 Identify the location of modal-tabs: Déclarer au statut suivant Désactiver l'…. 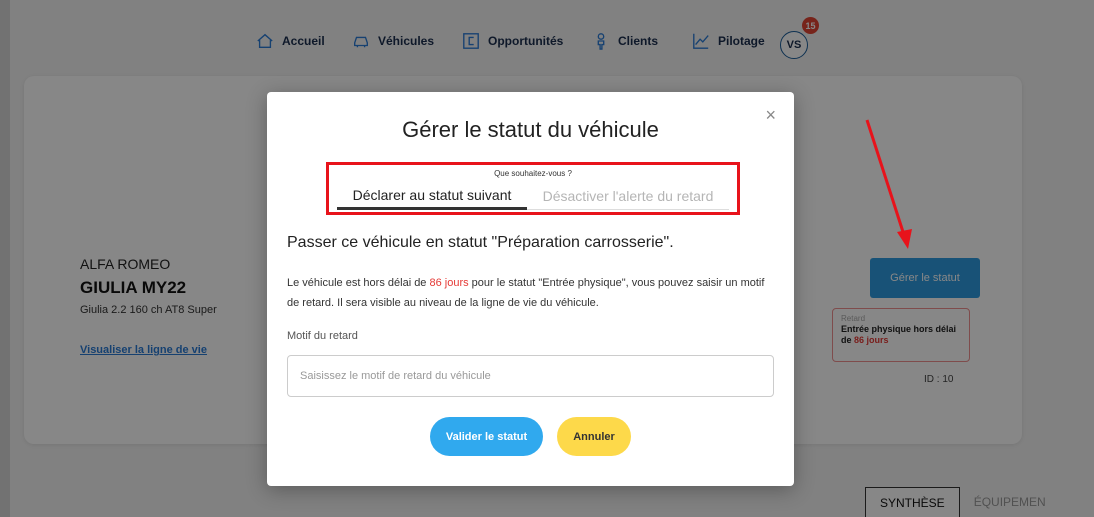
(533, 196).